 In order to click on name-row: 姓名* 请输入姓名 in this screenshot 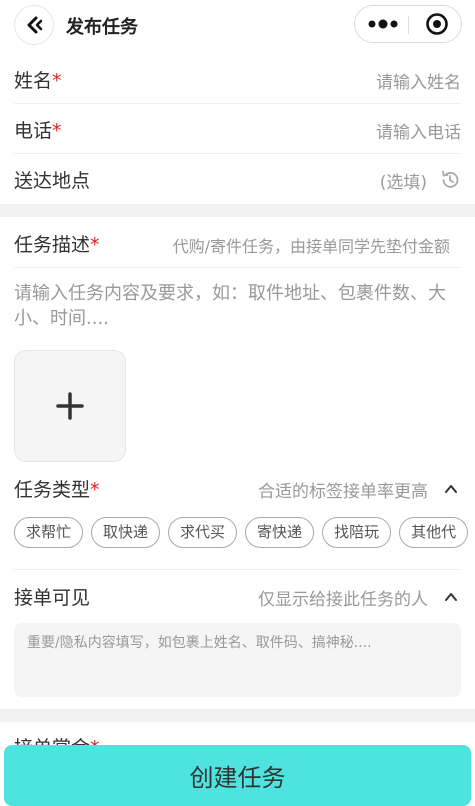, I will do `click(237, 81)`.